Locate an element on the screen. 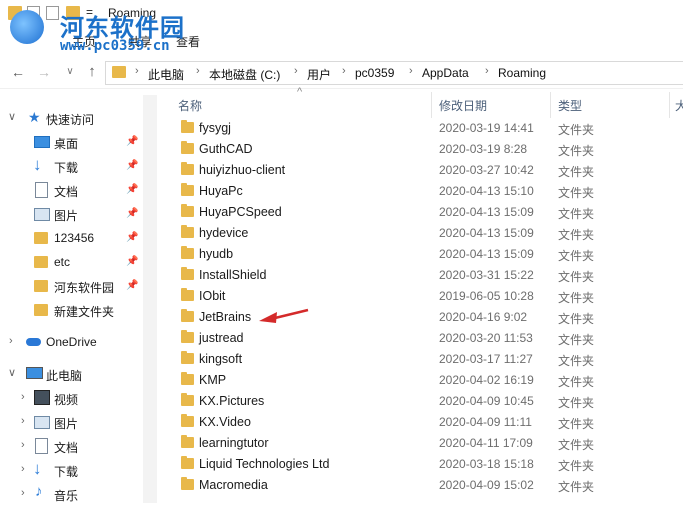 This screenshot has height=506, width=683. column-header-name: 名称 is located at coordinates (190, 105).